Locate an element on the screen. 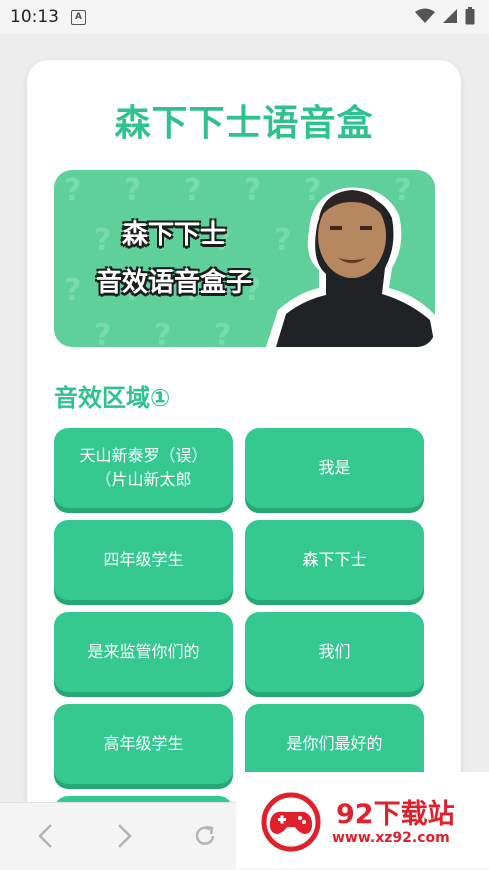  sound-button: 是来监管你们的 is located at coordinates (143, 652).